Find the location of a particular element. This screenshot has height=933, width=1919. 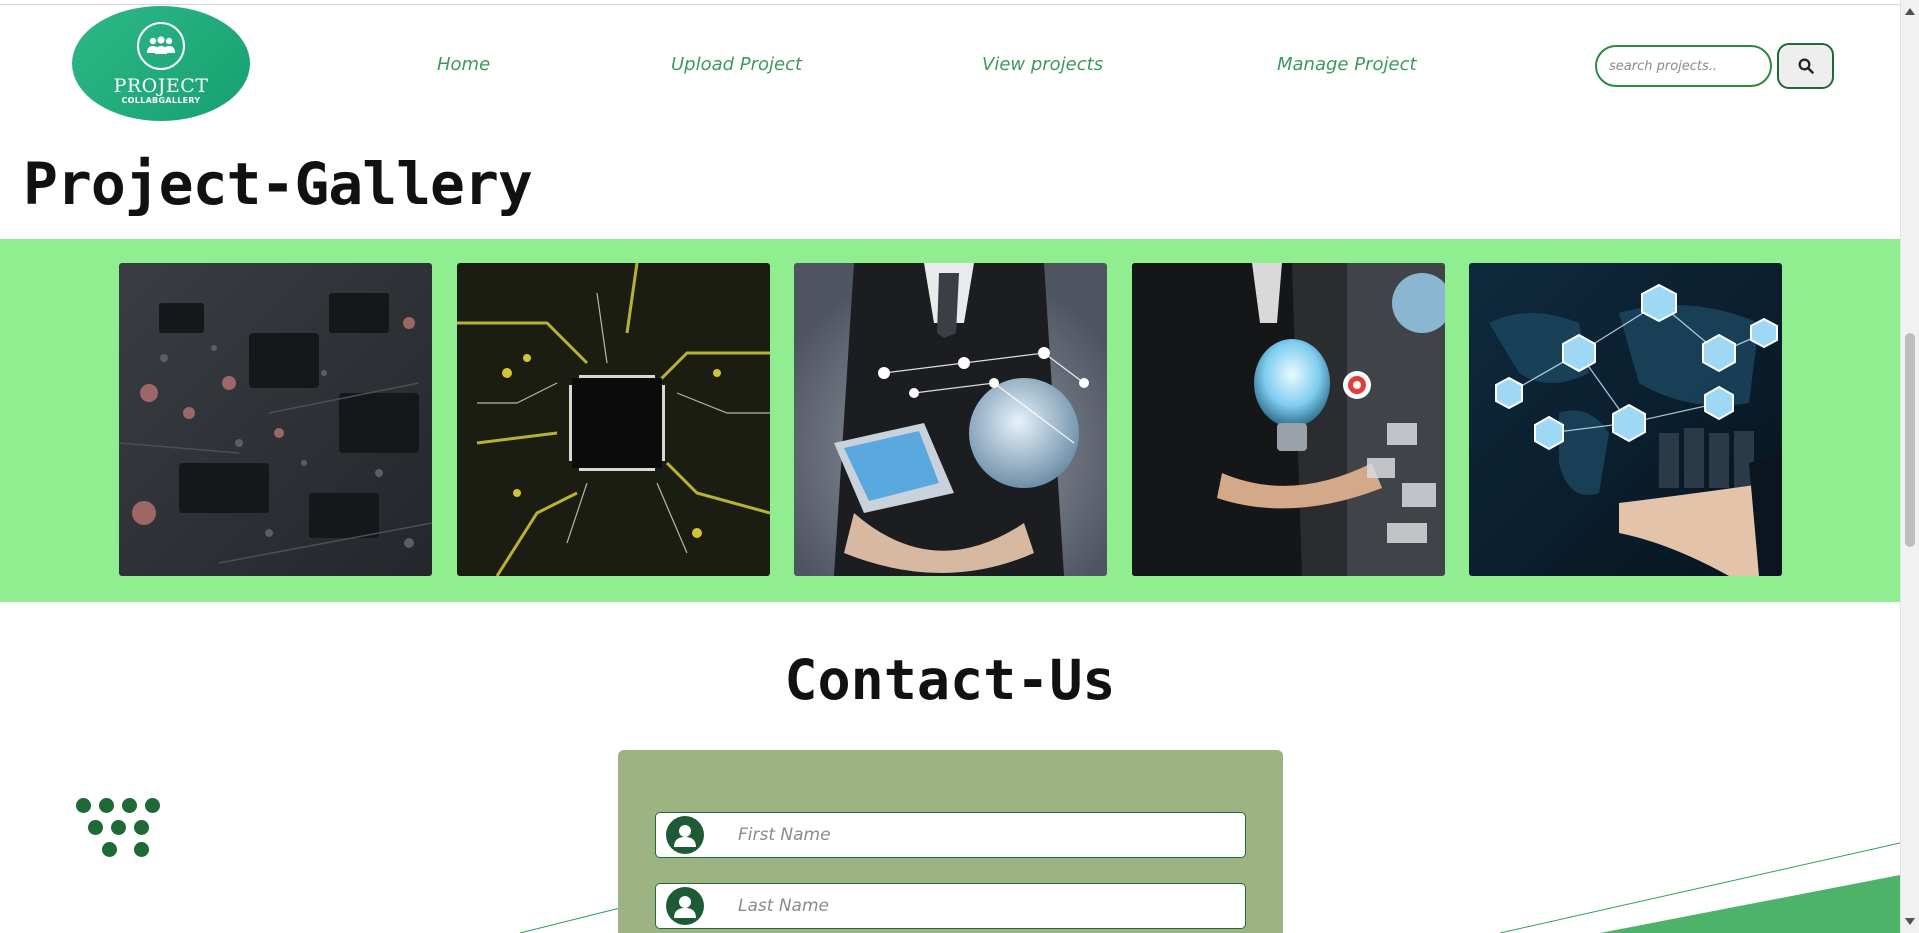

logo-subtitle: COLLABGALLERY is located at coordinates (161, 100).